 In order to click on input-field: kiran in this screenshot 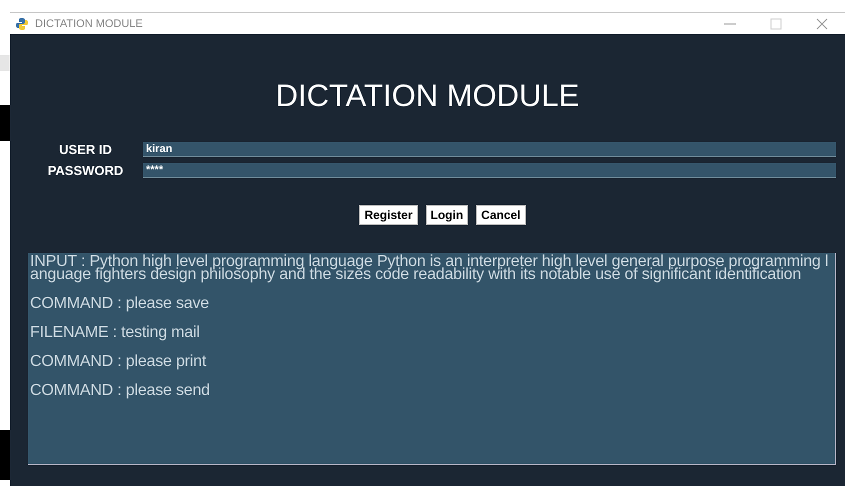, I will do `click(489, 149)`.